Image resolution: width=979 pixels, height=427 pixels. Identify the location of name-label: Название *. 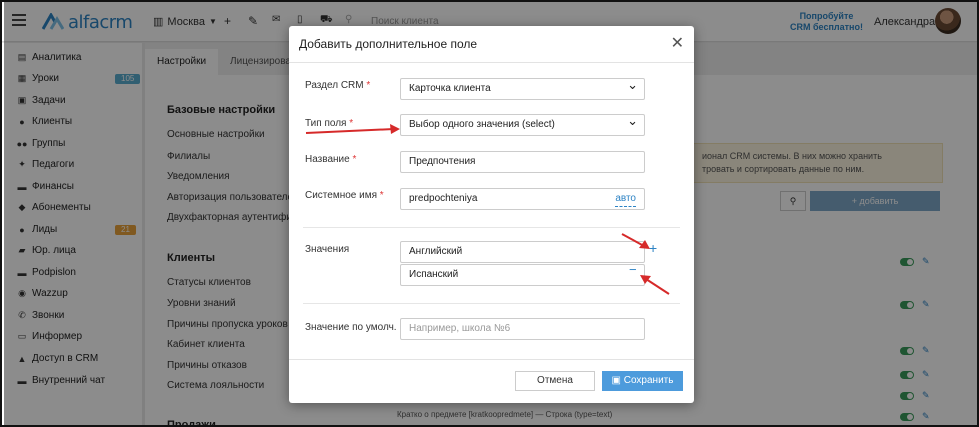
(330, 159).